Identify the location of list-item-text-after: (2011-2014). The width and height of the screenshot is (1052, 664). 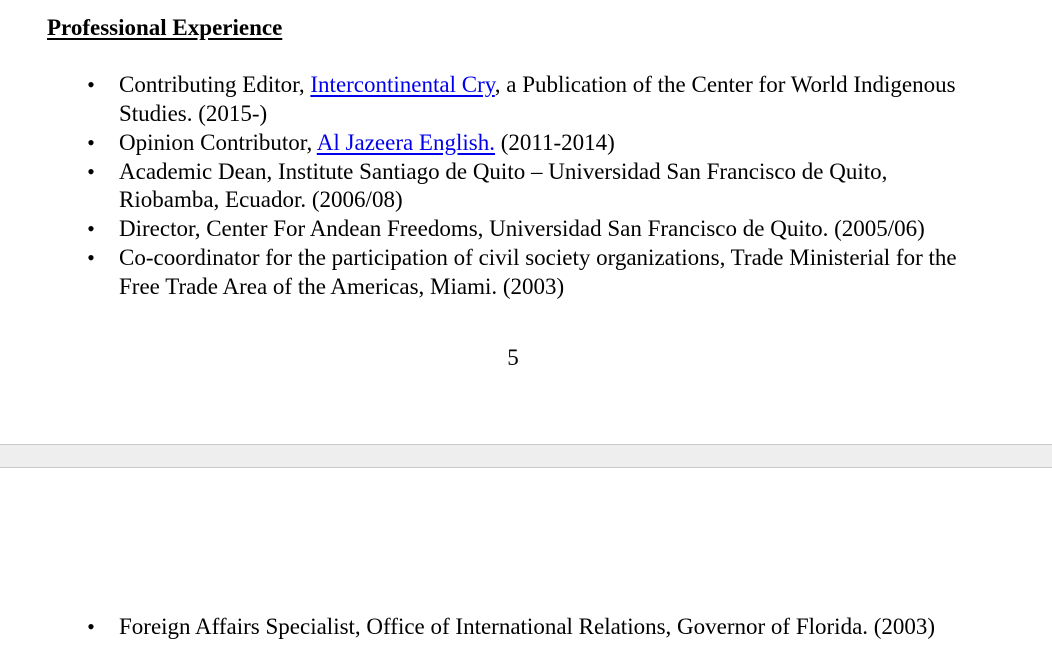
(554, 142).